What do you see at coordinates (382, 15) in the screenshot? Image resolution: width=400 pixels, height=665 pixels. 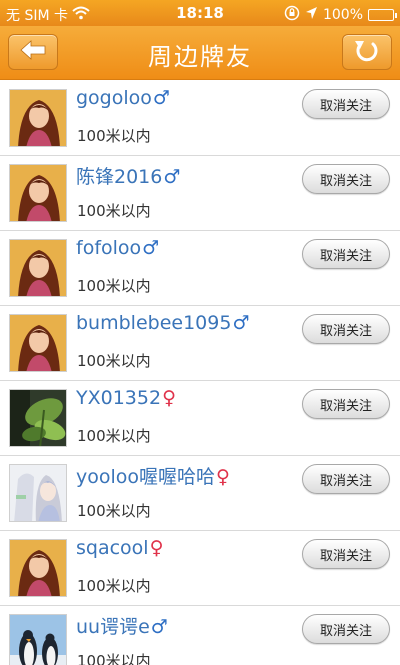 I see `battery-icon` at bounding box center [382, 15].